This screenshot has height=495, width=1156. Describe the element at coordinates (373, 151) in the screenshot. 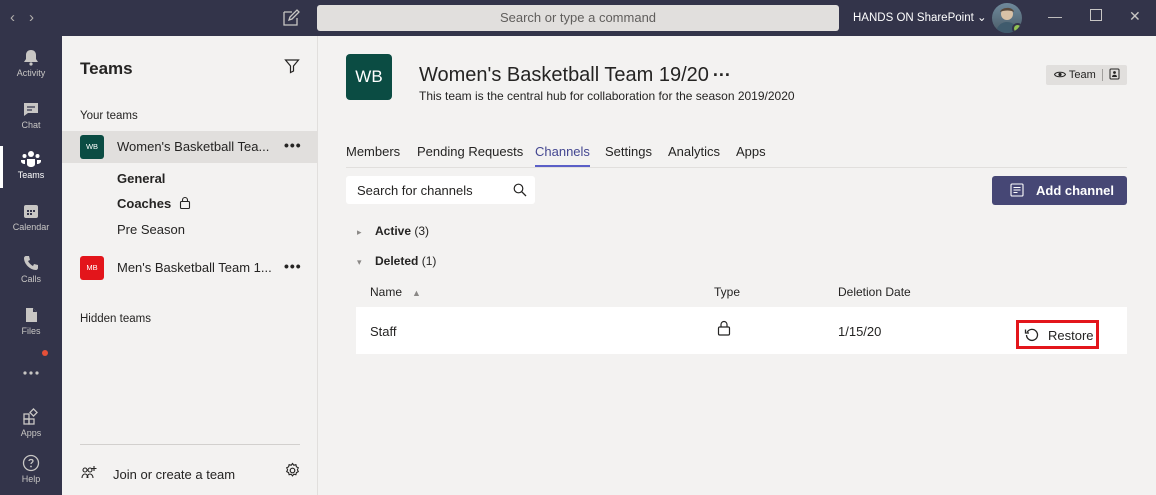

I see `tab-members: Members` at that location.